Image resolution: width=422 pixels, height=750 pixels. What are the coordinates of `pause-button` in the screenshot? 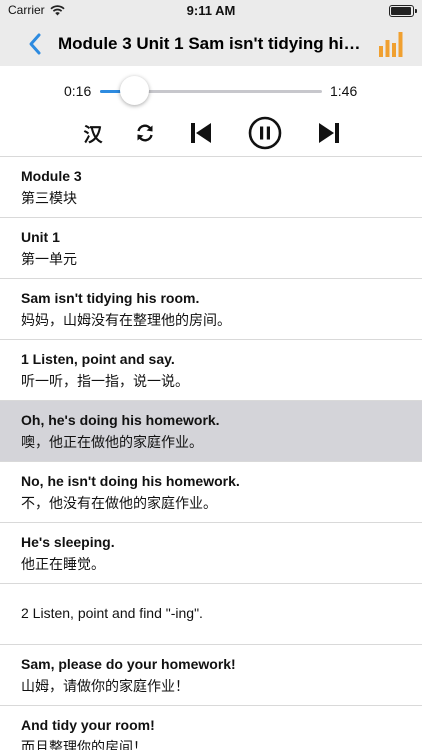 It's located at (265, 133).